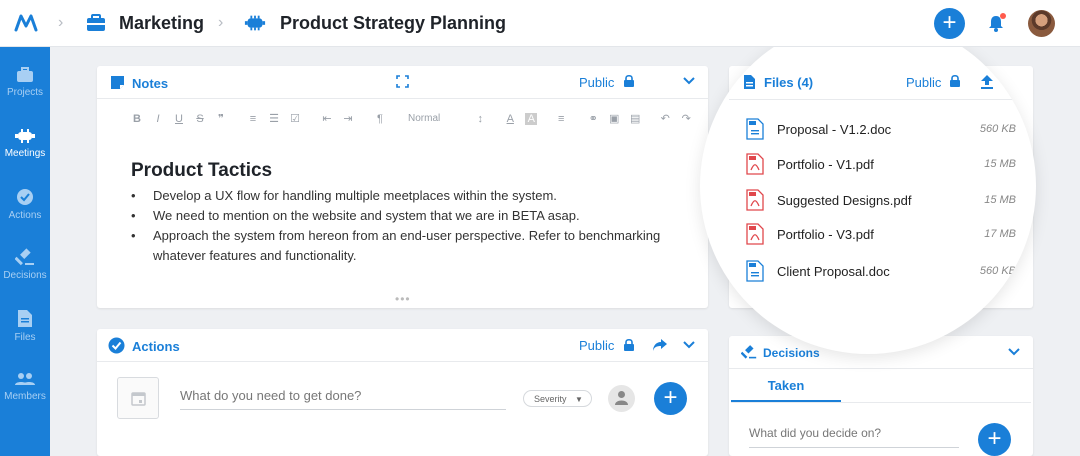 This screenshot has width=1080, height=456. I want to click on notes-header: Notes Public, so click(402, 82).